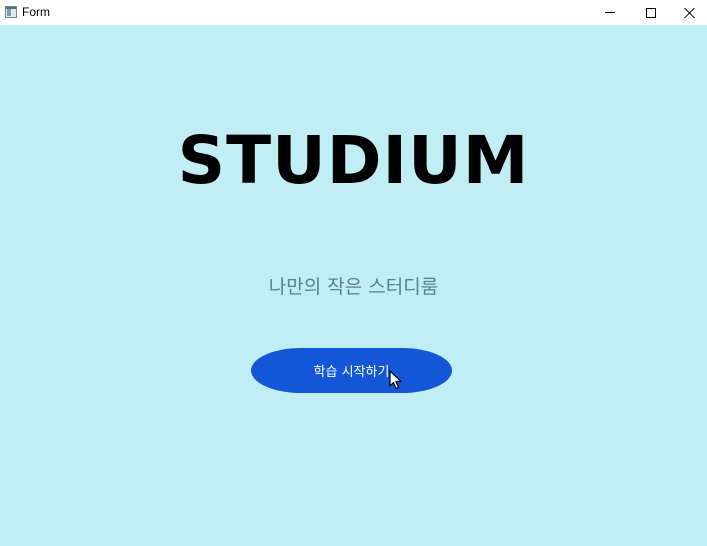  I want to click on maximize-button, so click(651, 12).